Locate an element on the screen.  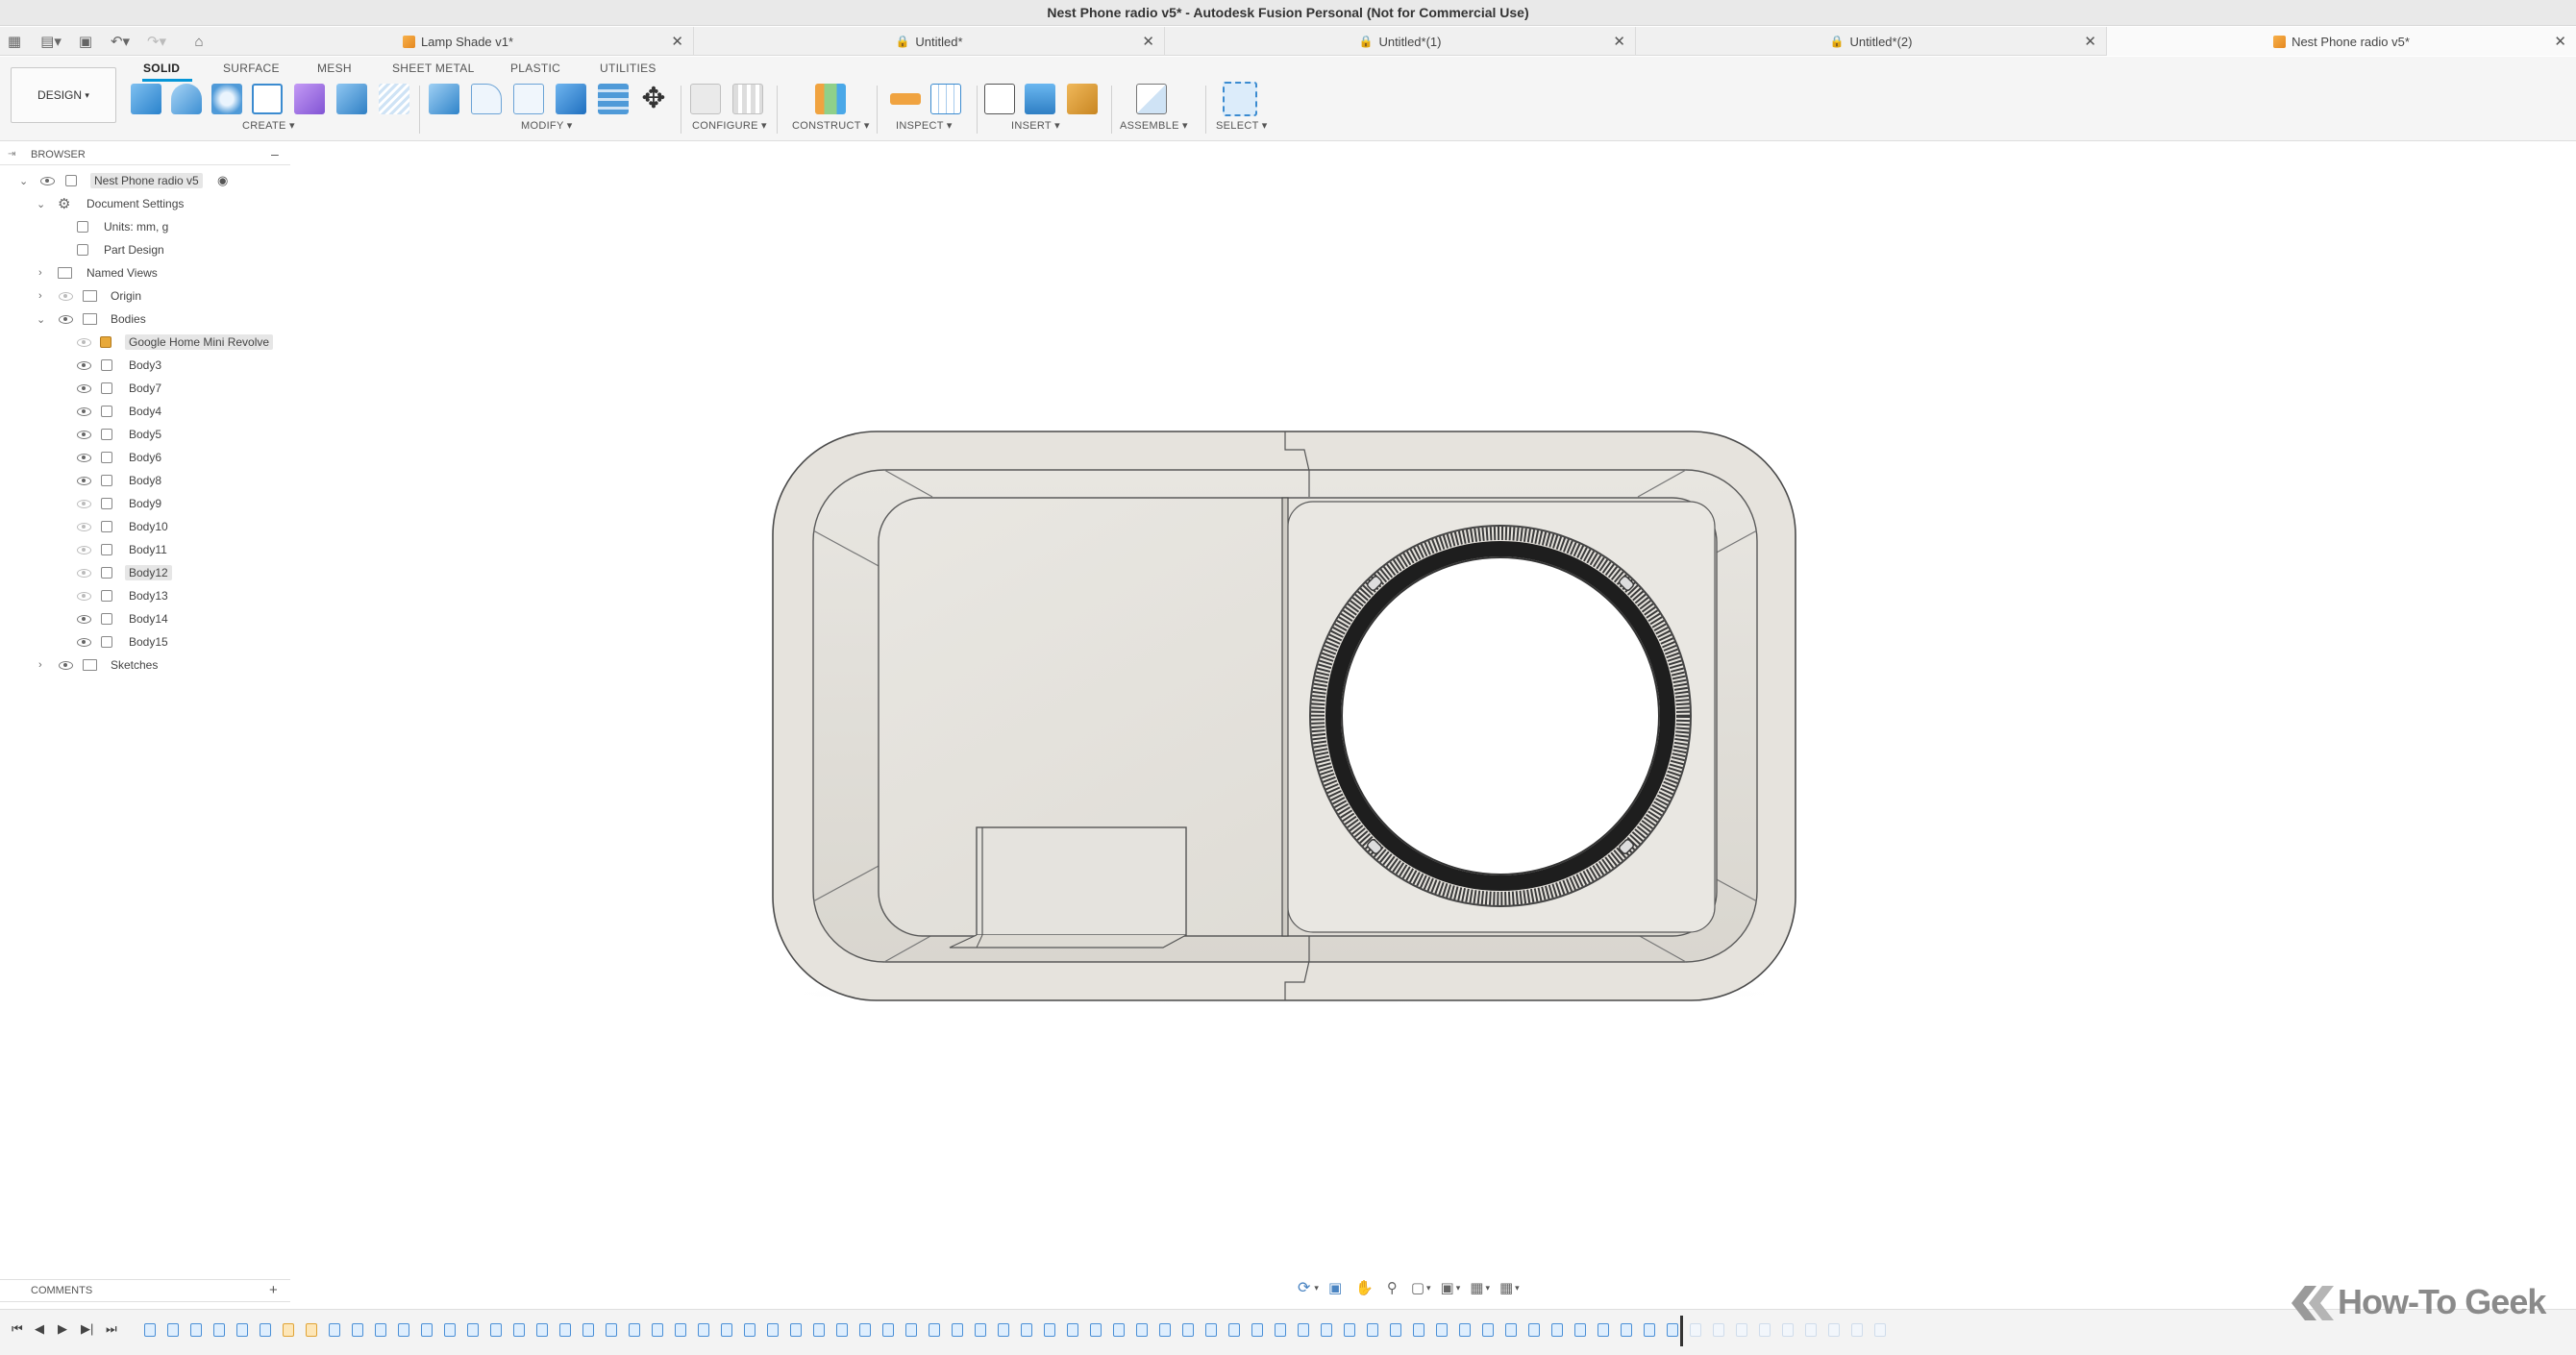
configure-table-icon is located at coordinates (747, 99).